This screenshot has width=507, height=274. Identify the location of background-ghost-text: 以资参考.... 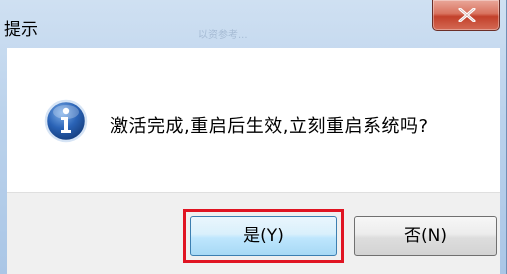
(223, 35).